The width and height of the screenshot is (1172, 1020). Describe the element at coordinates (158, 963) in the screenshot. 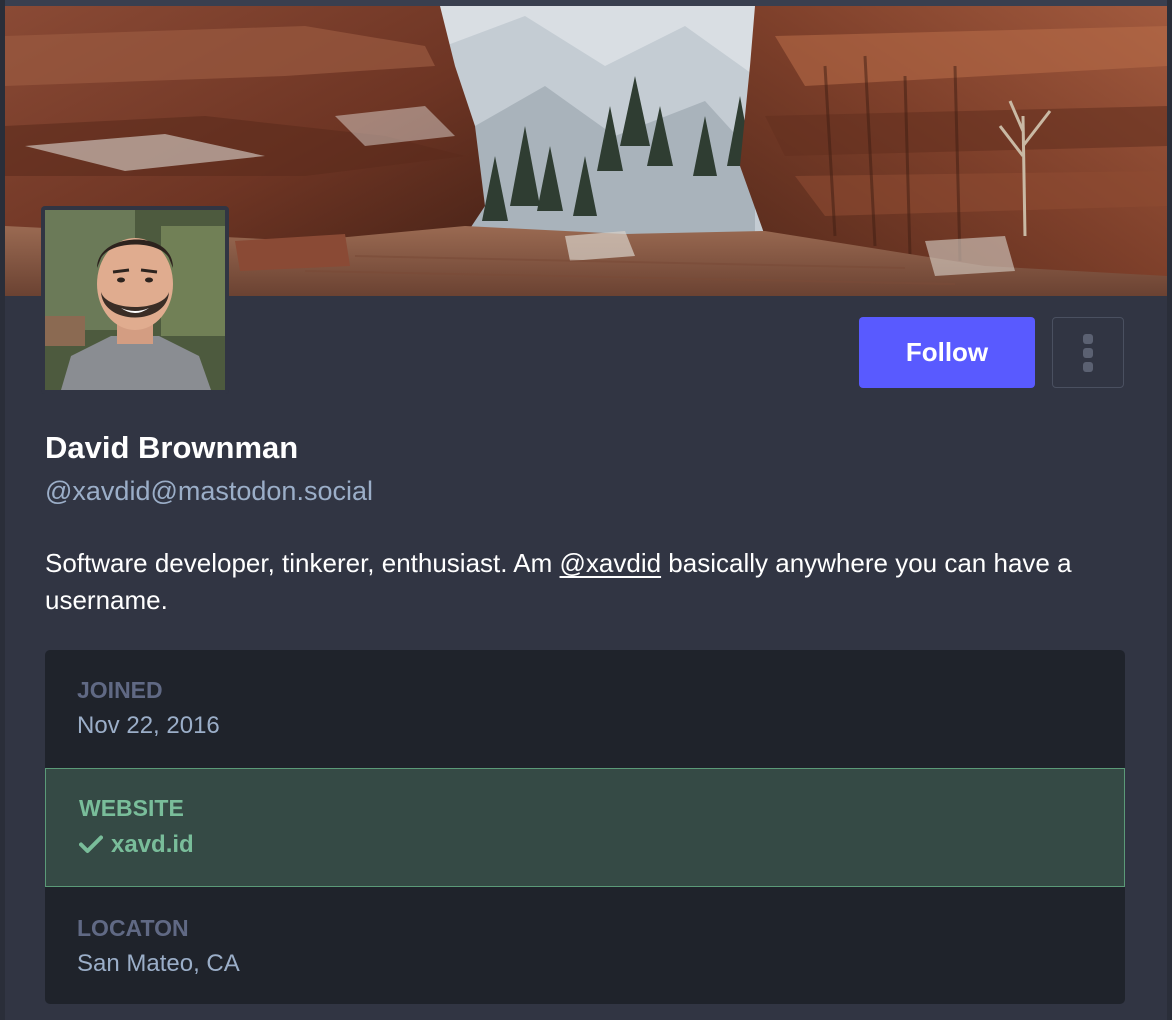

I see `field-value: San Mateo, CA` at that location.